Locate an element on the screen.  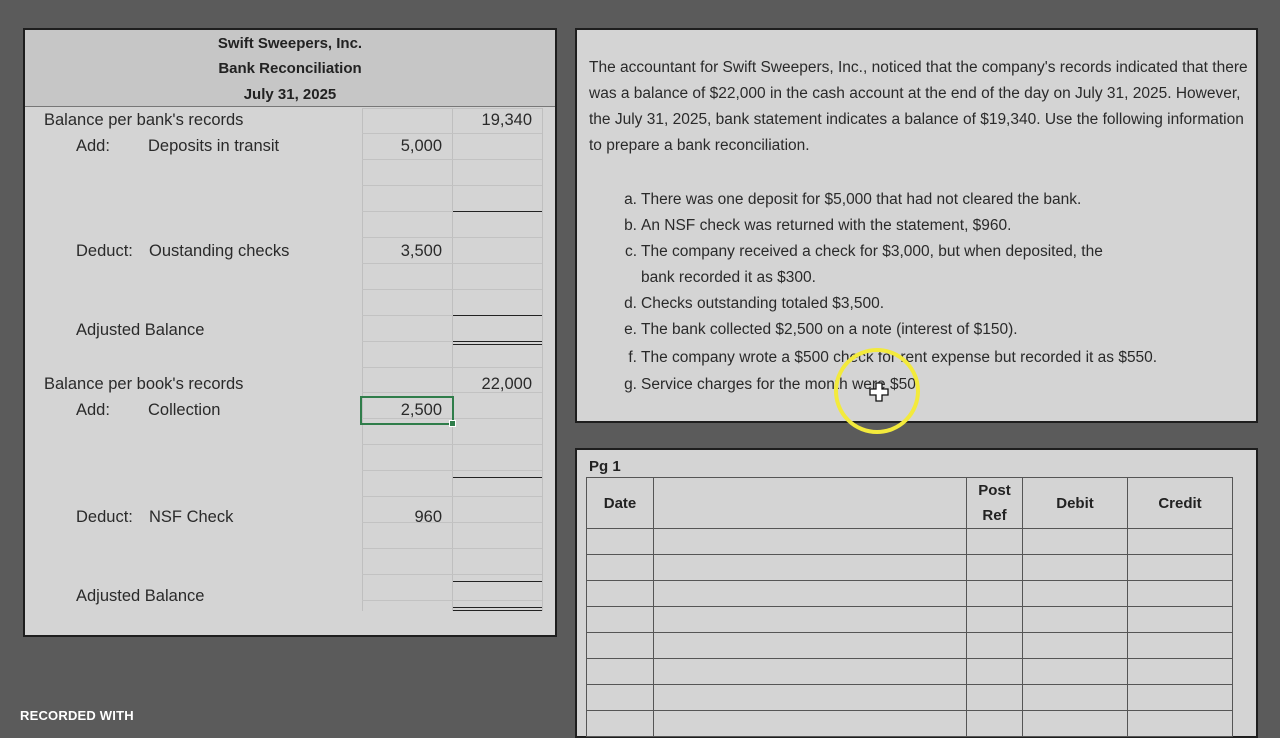
book-deduct-item: NSF Check is located at coordinates (191, 517).